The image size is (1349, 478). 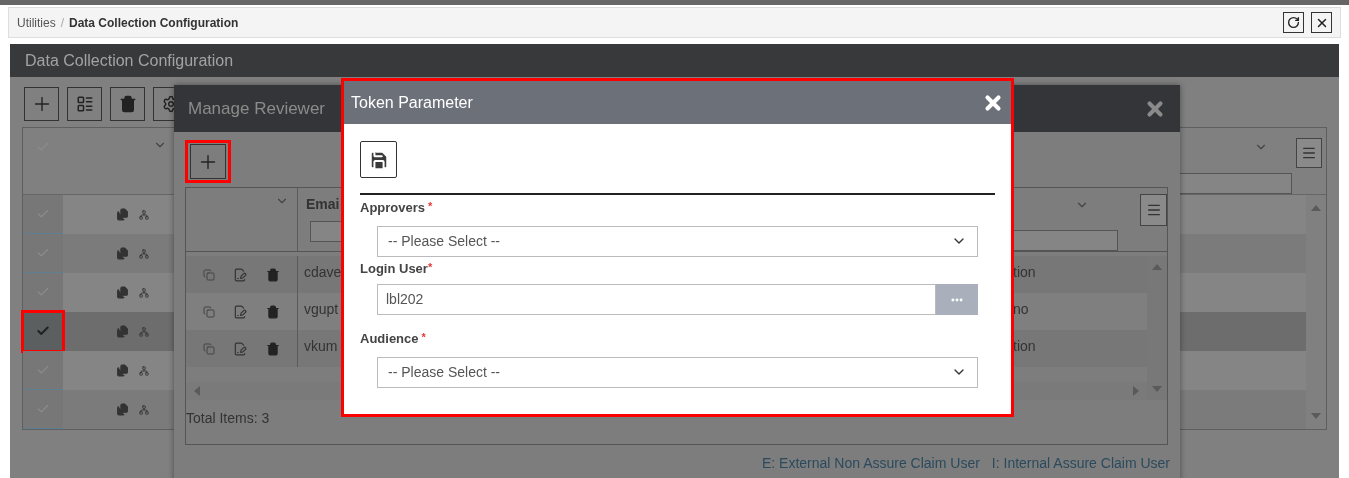 I want to click on page-title: Data Collection Configuration, so click(x=129, y=60).